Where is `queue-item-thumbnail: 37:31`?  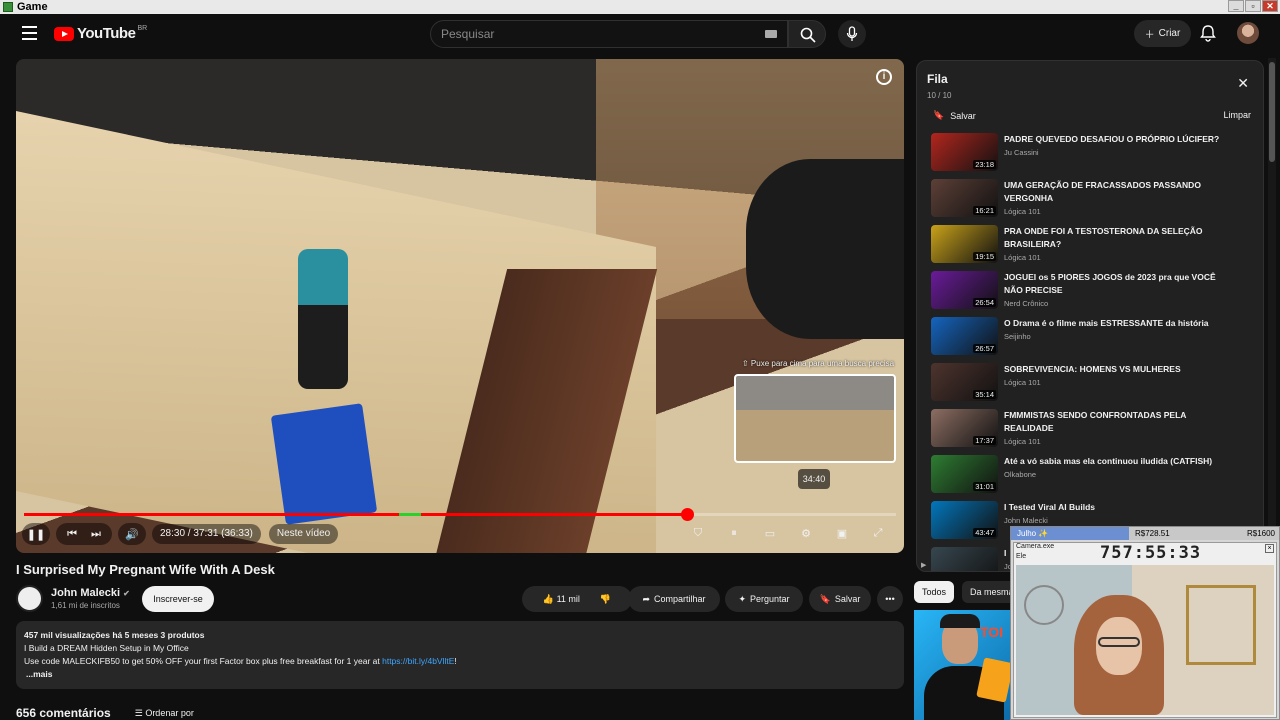 queue-item-thumbnail: 37:31 is located at coordinates (964, 559).